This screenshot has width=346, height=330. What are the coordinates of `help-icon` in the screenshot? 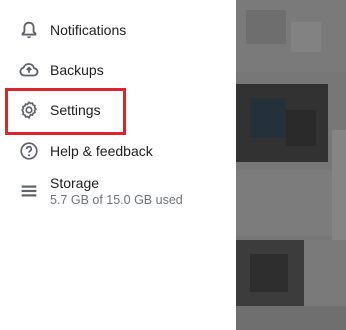 It's located at (29, 151).